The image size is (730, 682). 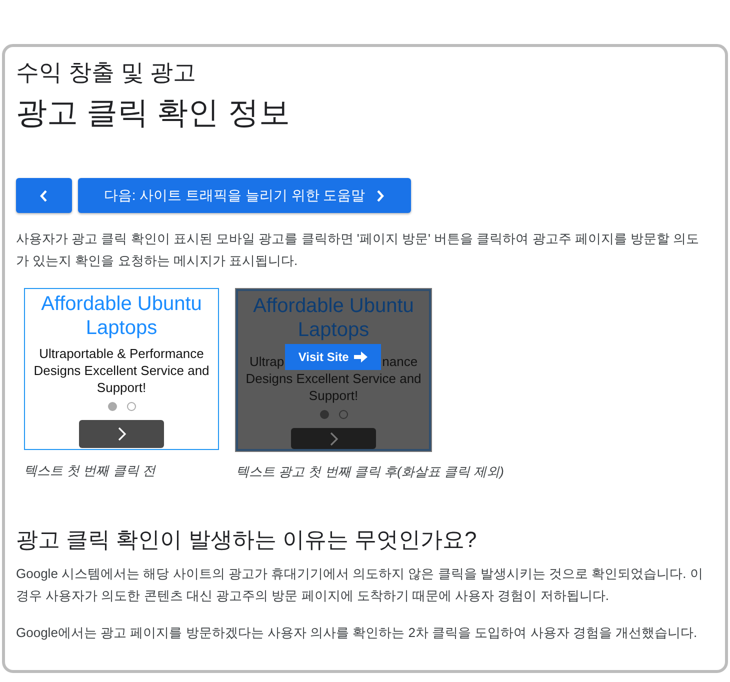 What do you see at coordinates (153, 113) in the screenshot?
I see `page-title: 광고 클릭 확인 정보` at bounding box center [153, 113].